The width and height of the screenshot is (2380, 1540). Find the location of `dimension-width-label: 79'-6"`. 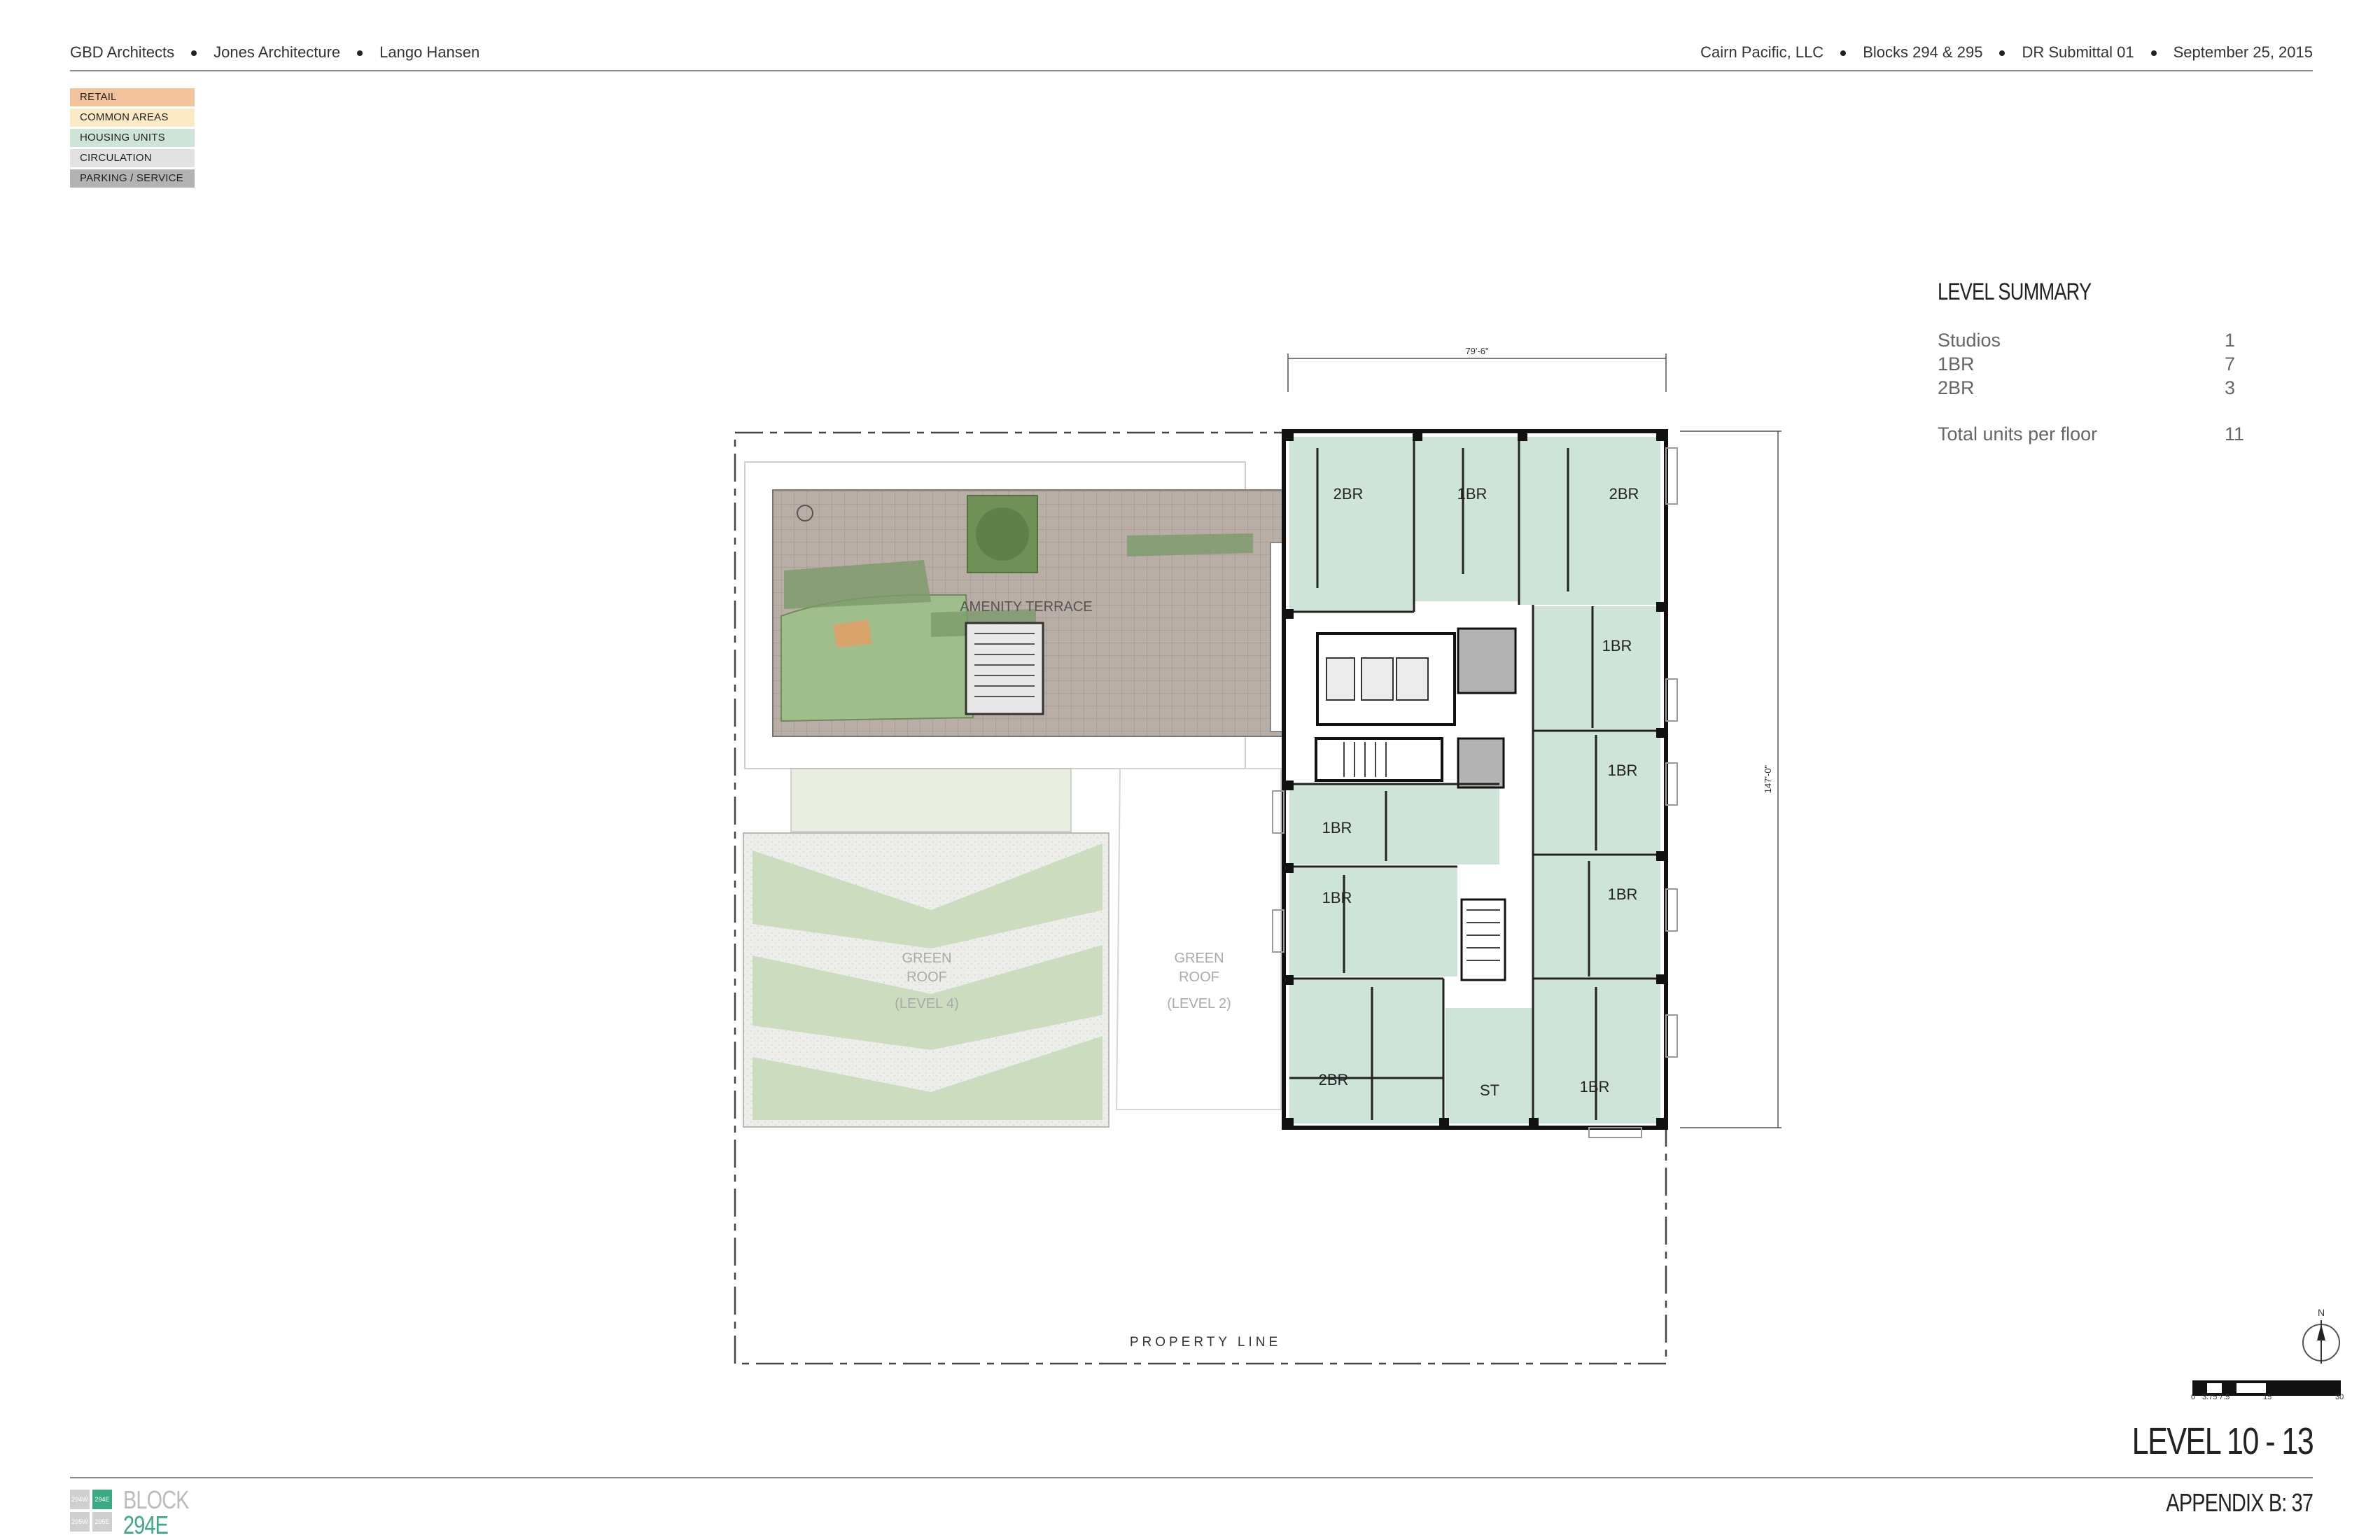

dimension-width-label: 79'-6" is located at coordinates (1477, 351).